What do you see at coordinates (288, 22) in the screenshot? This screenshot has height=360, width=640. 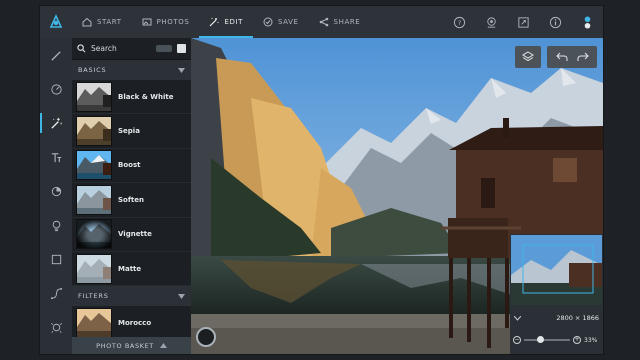 I see `tab-save-label: SAVE` at bounding box center [288, 22].